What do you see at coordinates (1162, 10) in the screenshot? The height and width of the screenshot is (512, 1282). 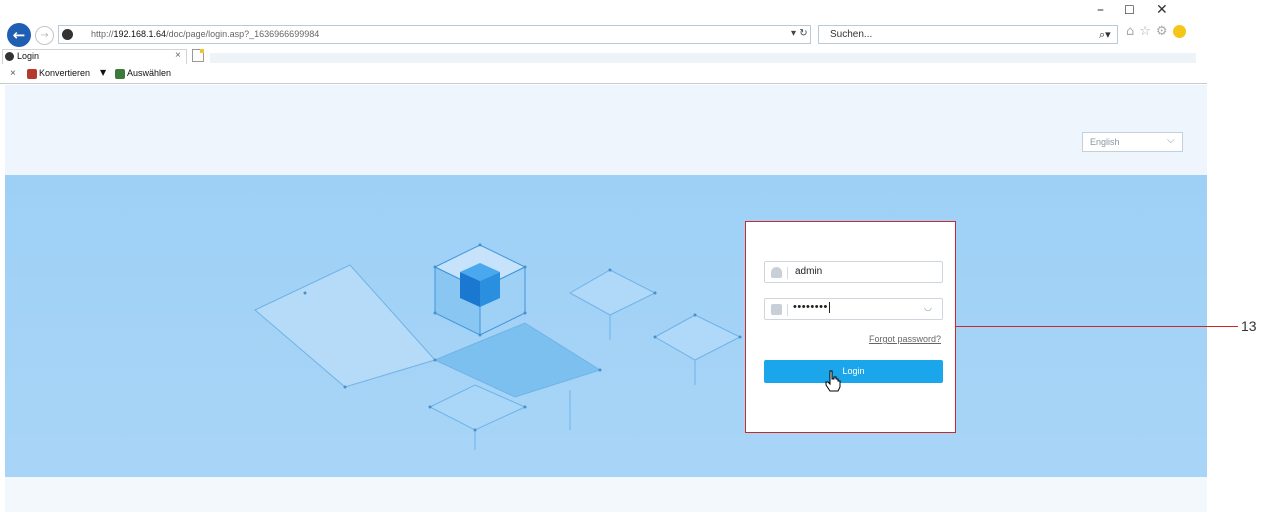 I see `close-window-button: ✕` at bounding box center [1162, 10].